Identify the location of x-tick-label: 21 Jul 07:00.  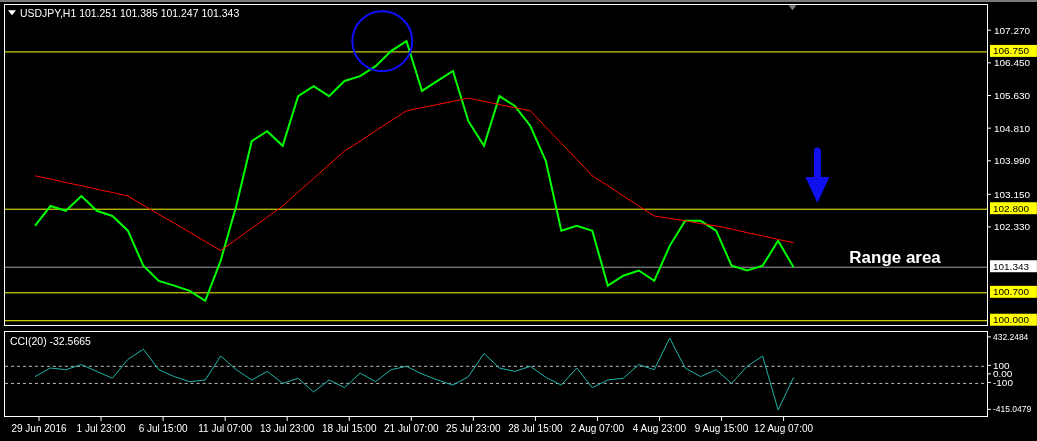
(411, 428).